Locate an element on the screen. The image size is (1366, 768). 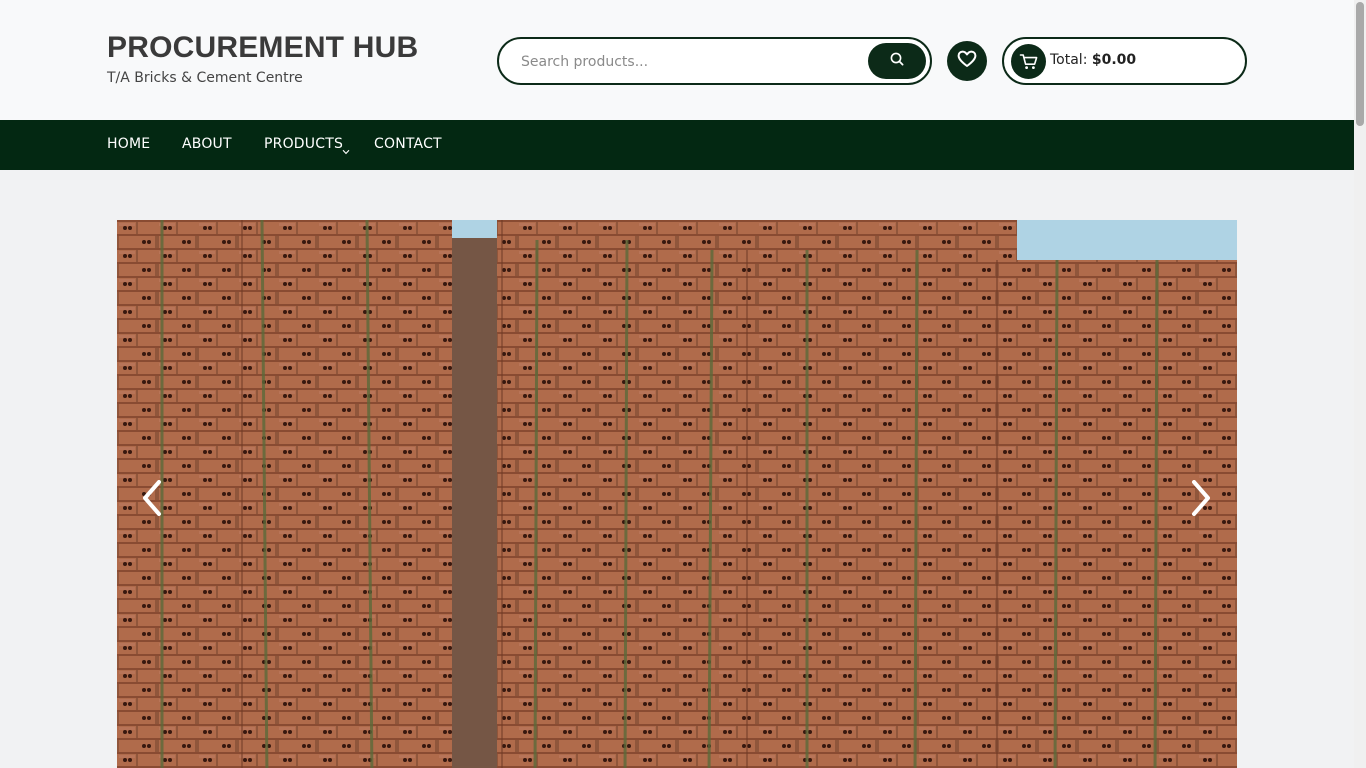
scrollbar-thumb is located at coordinates (1360, 64).